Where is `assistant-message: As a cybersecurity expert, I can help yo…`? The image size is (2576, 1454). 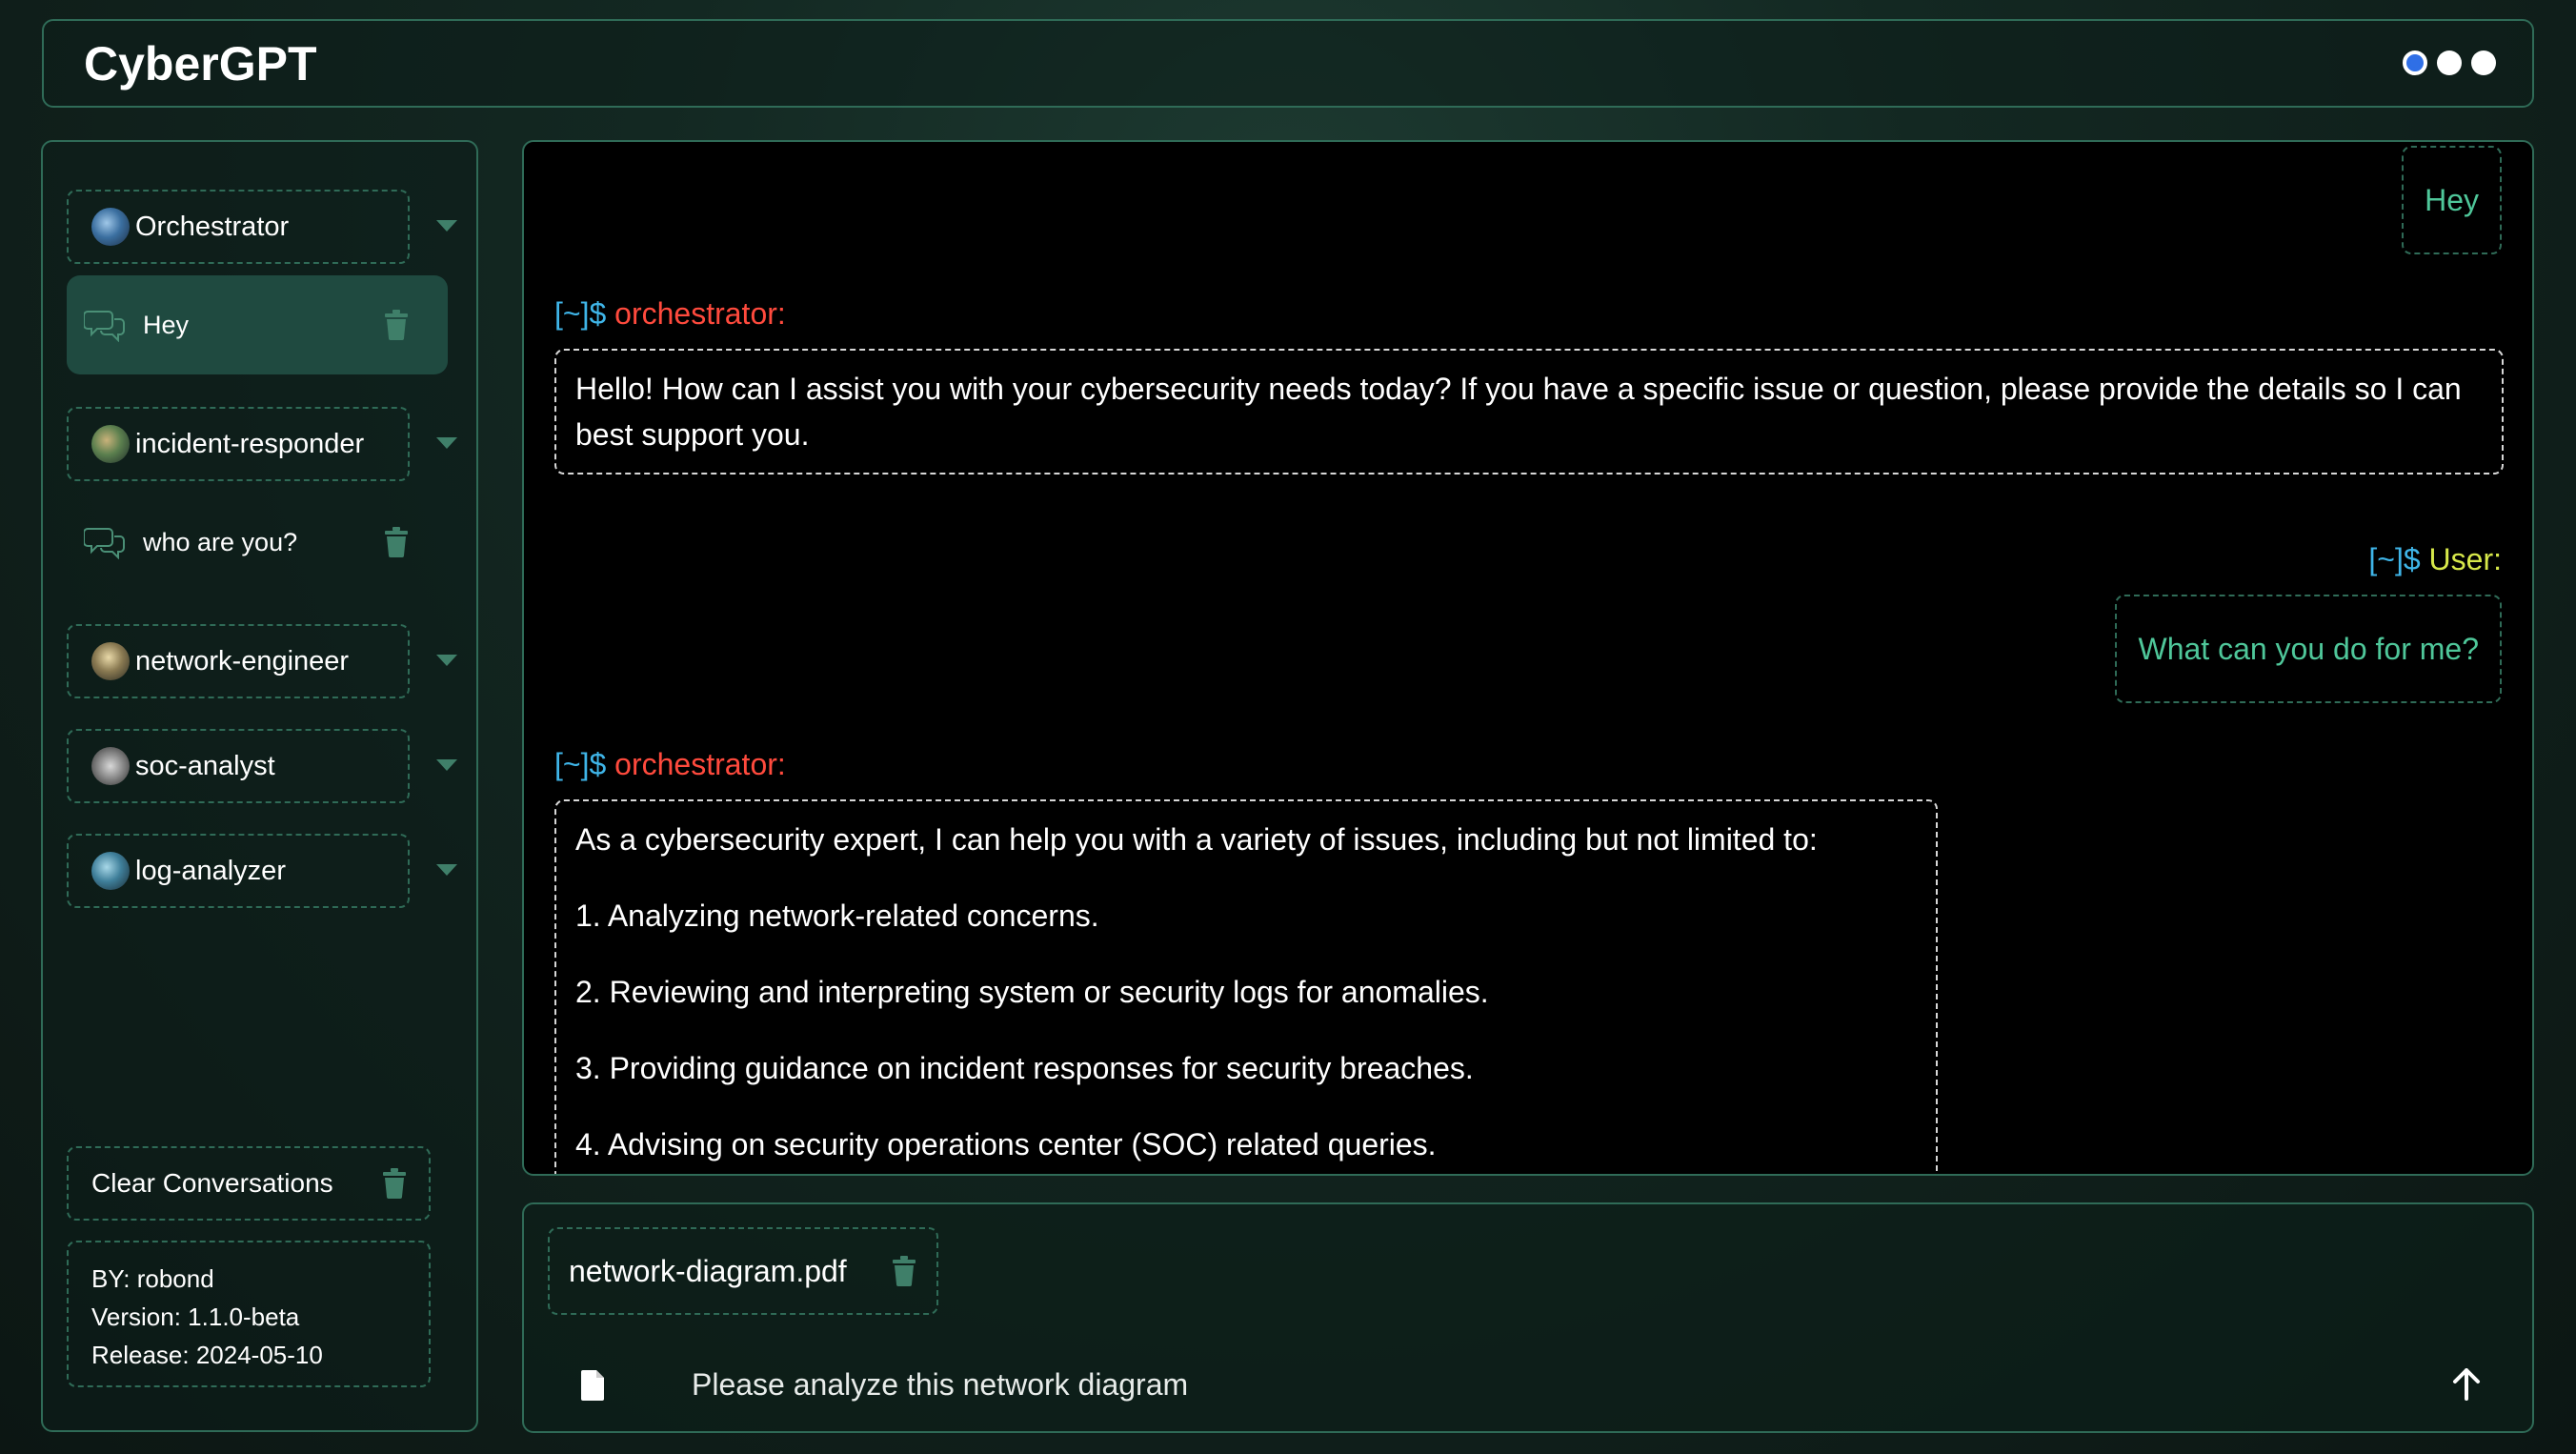
assistant-message: As a cybersecurity expert, I can help yo… is located at coordinates (1246, 987).